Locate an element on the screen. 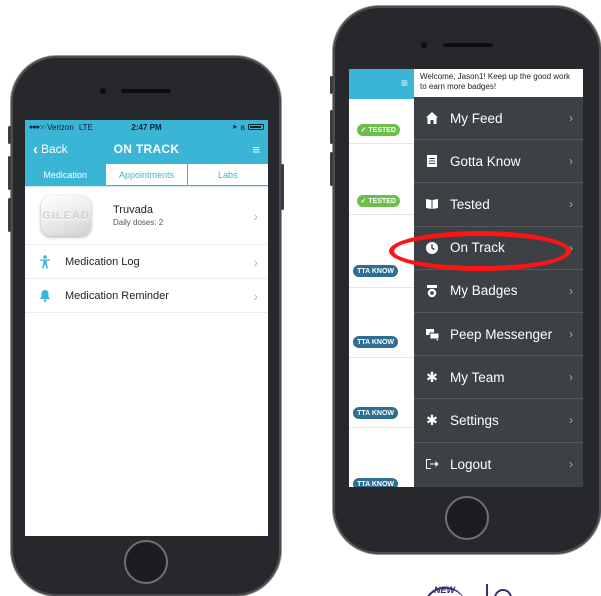 Image resolution: width=601 pixels, height=596 pixels. medication-row: GILEAD Truvada Daily doses: 2 › is located at coordinates (146, 216).